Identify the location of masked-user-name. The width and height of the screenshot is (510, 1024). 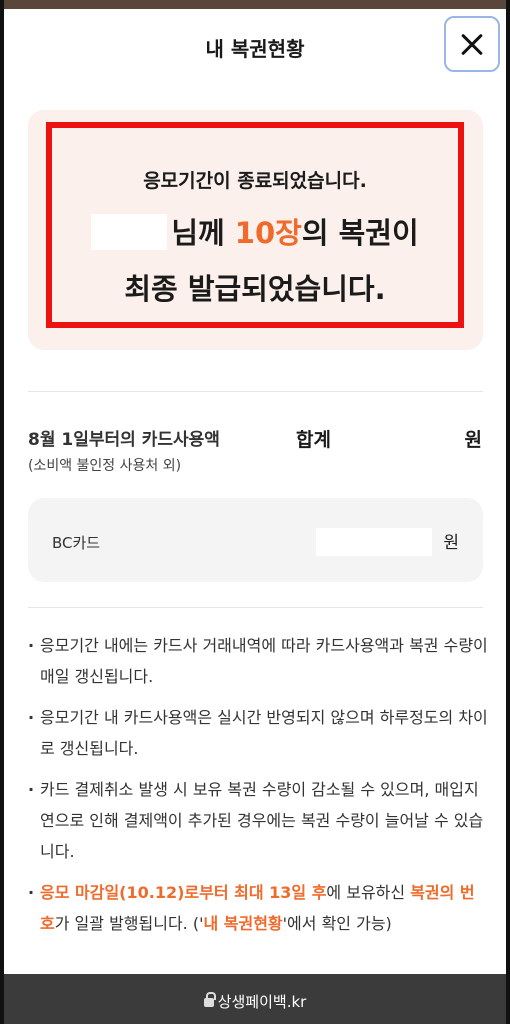
(129, 232).